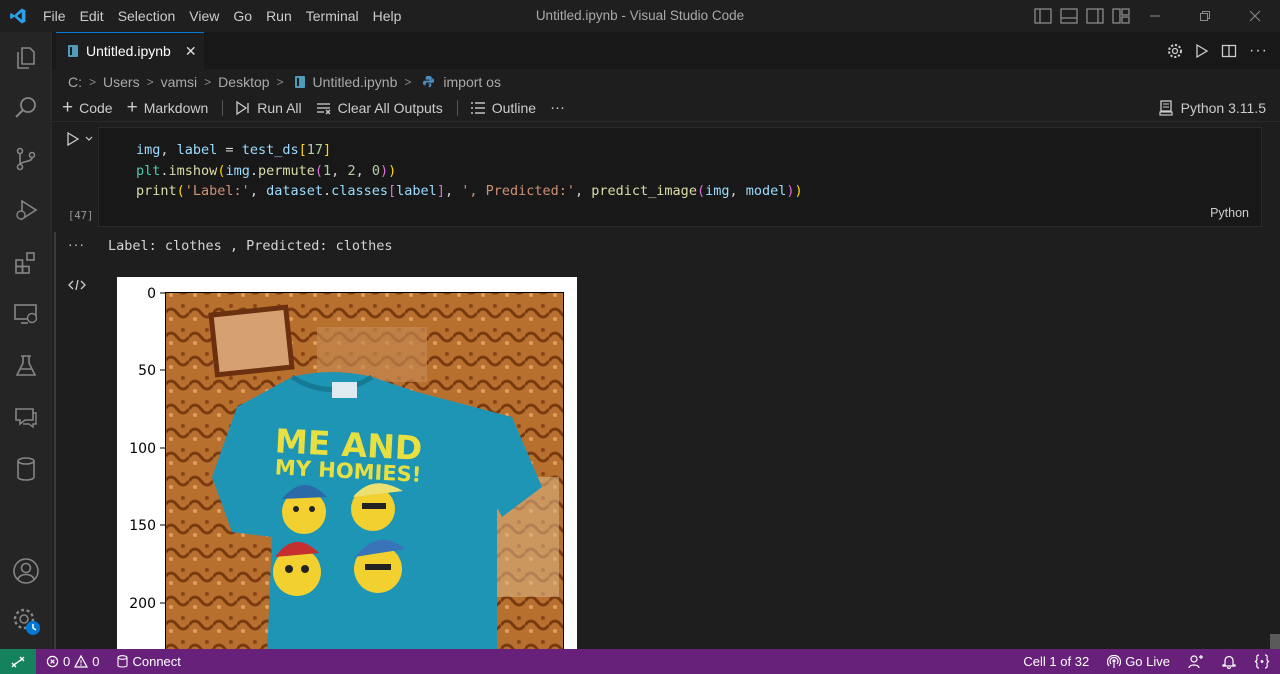 This screenshot has width=1280, height=674. I want to click on split-editor-icon, so click(1229, 51).